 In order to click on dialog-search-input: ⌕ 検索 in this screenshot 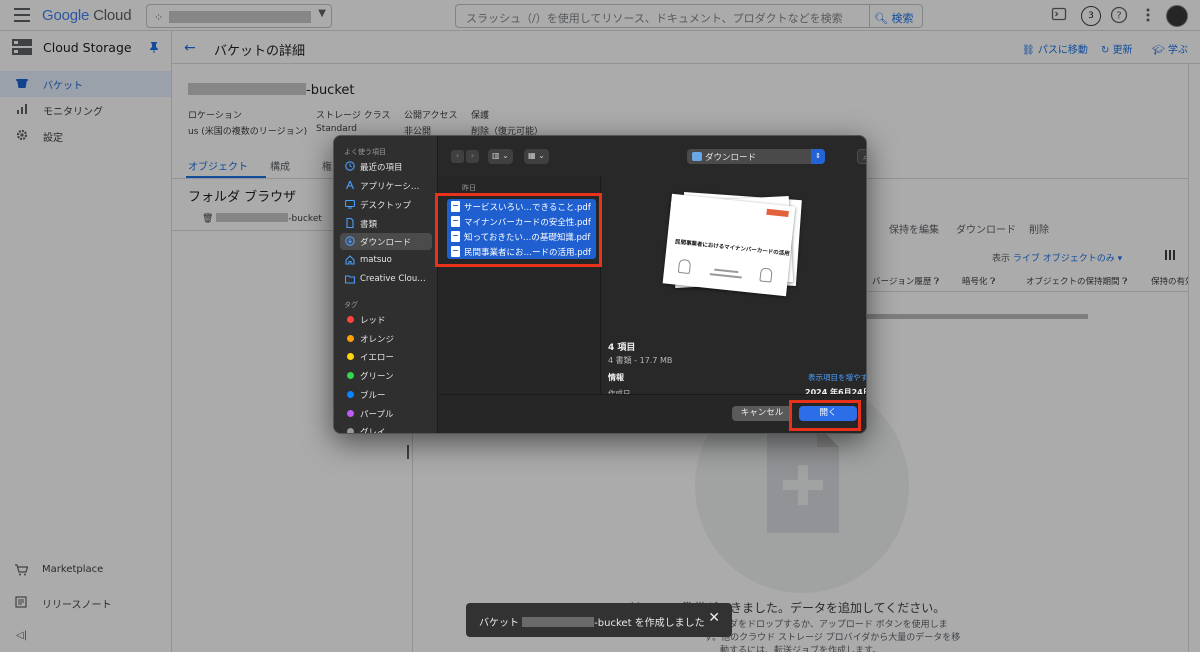, I will do `click(861, 156)`.